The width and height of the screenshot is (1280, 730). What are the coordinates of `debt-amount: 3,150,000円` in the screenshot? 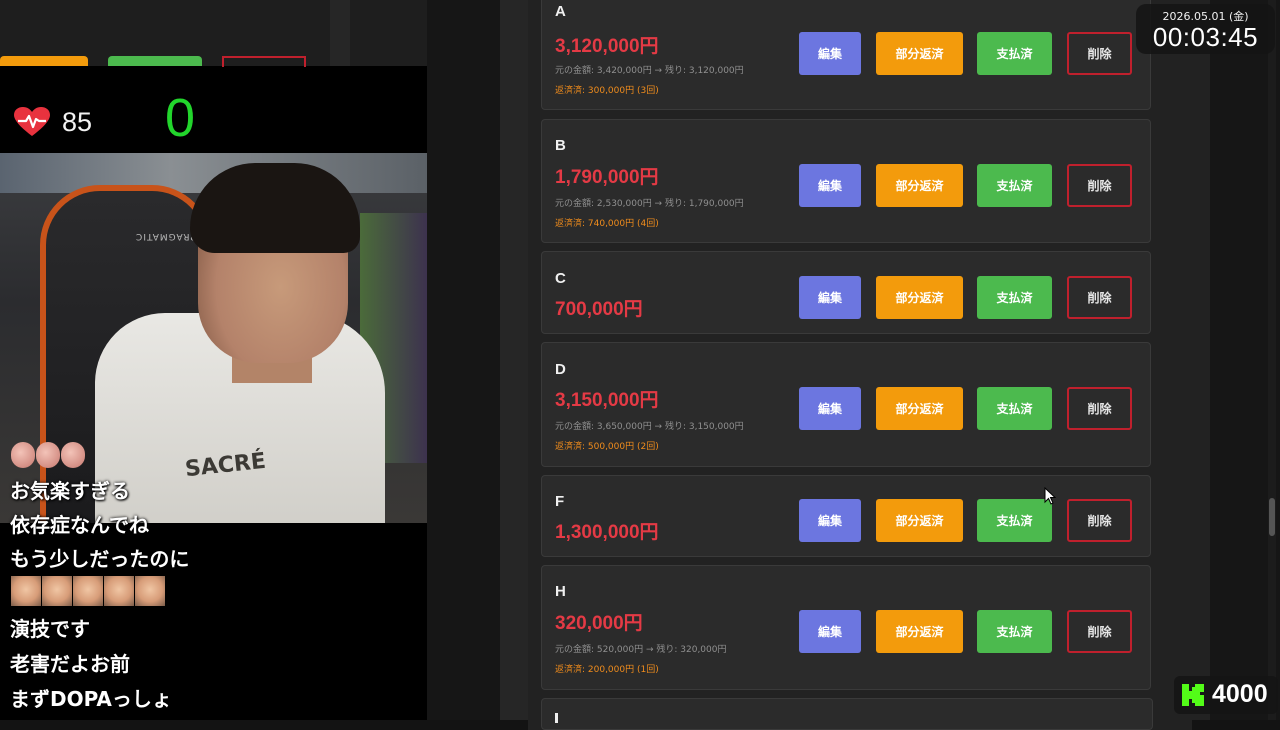 It's located at (607, 400).